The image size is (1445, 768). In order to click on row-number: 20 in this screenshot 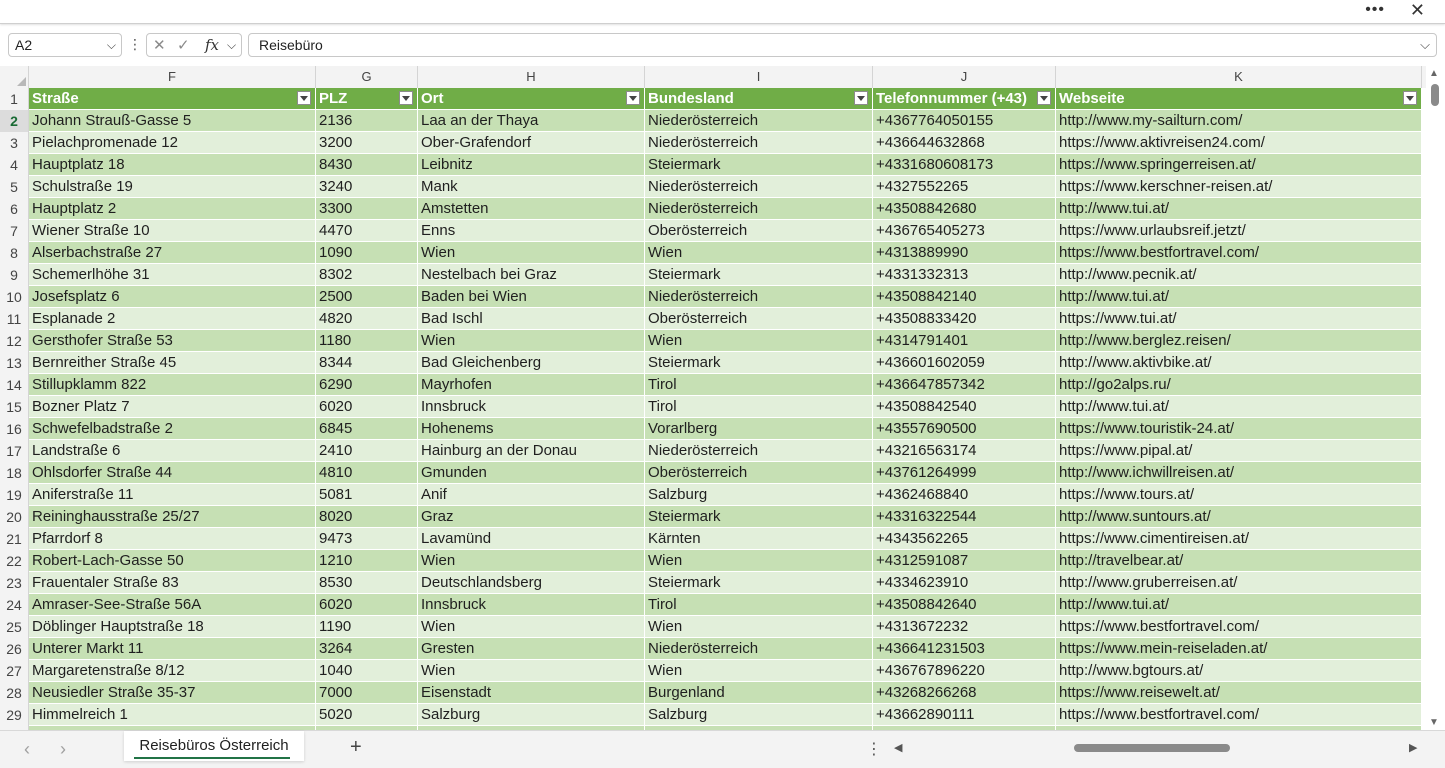, I will do `click(14, 517)`.